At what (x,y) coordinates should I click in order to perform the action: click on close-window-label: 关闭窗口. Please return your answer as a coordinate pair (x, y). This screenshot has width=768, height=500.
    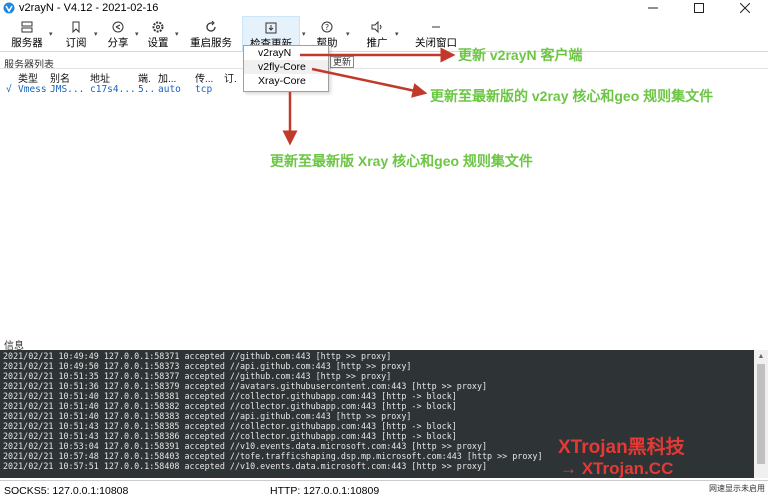
    Looking at the image, I should click on (436, 43).